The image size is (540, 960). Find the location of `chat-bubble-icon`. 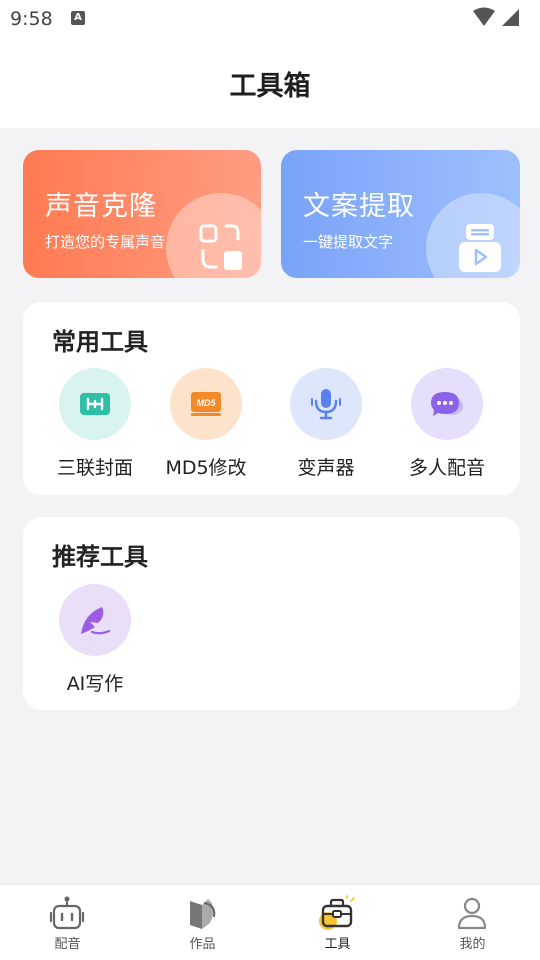

chat-bubble-icon is located at coordinates (447, 404).